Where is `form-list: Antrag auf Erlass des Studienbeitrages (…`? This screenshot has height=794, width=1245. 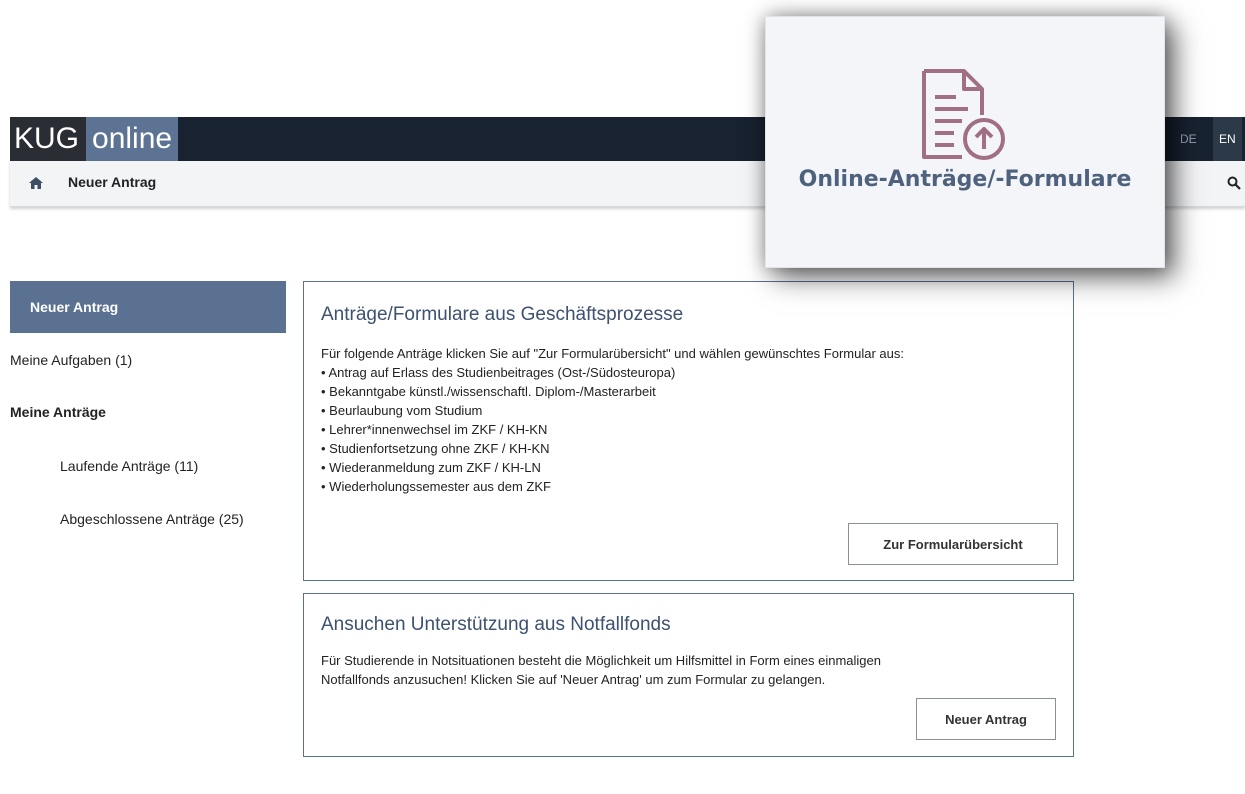 form-list: Antrag auf Erlass des Studienbeitrages (… is located at coordinates (498, 429).